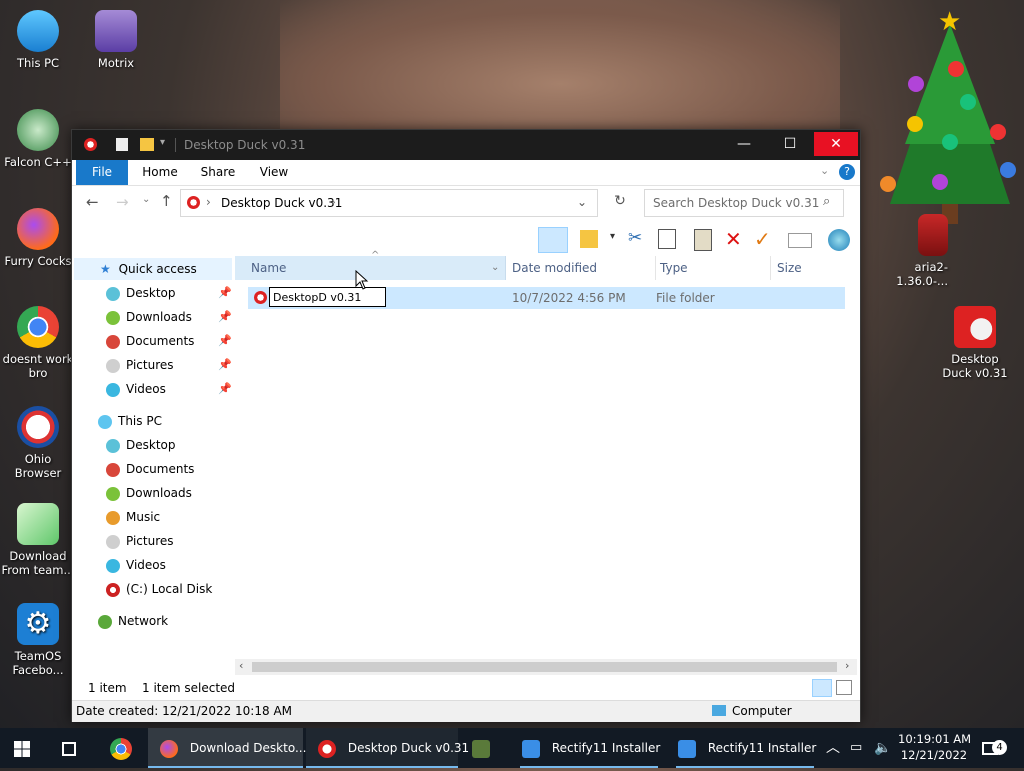  I want to click on nav-pc-downloads: Downloads, so click(149, 493).